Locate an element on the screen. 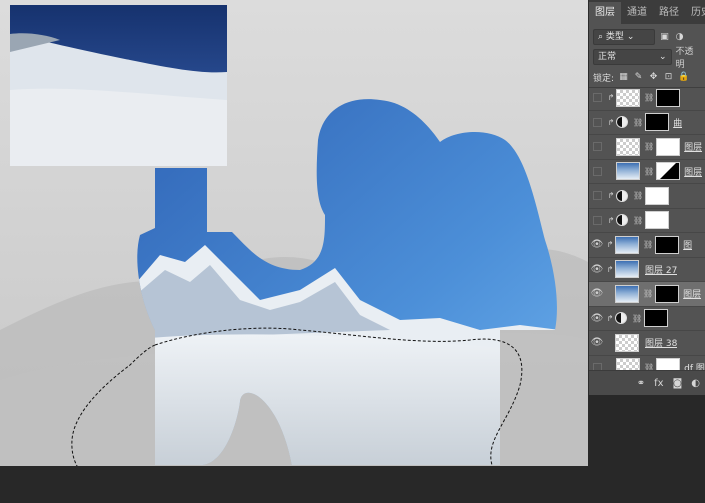 This screenshot has width=705, height=503. layer-row: 👁 ↱ 图层 27 is located at coordinates (647, 270).